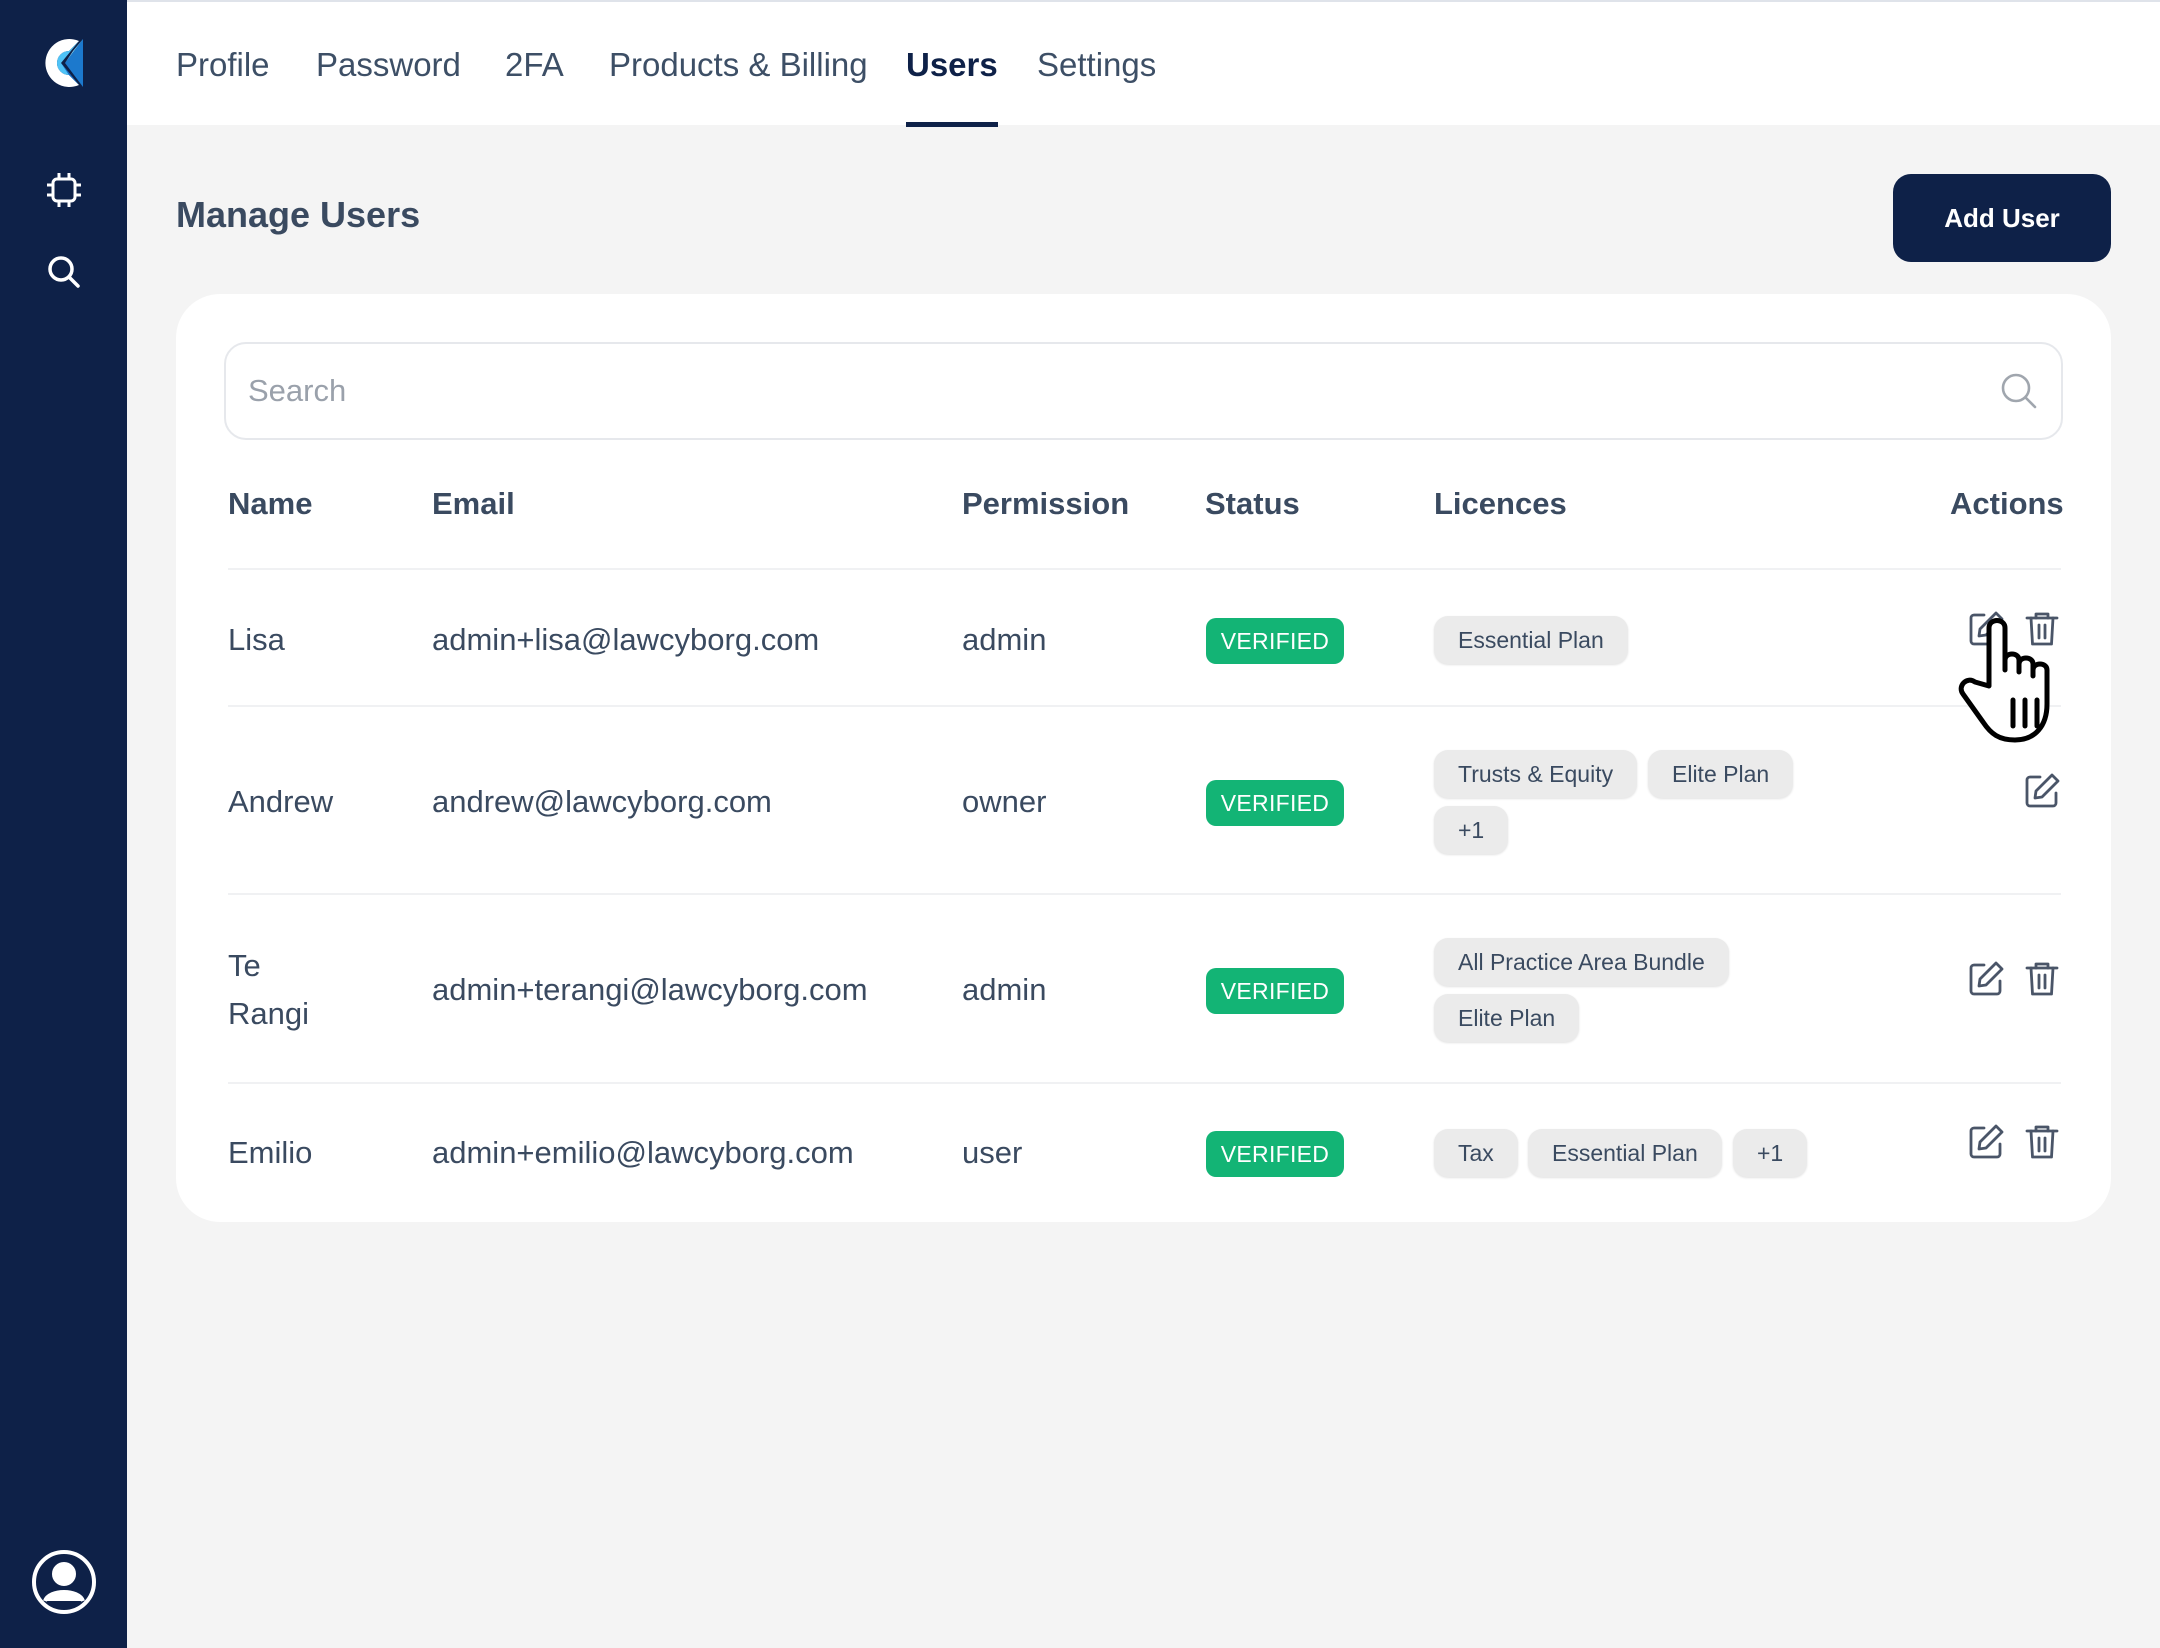 This screenshot has width=2160, height=1648. I want to click on column-header-permission: Permission, so click(1046, 503).